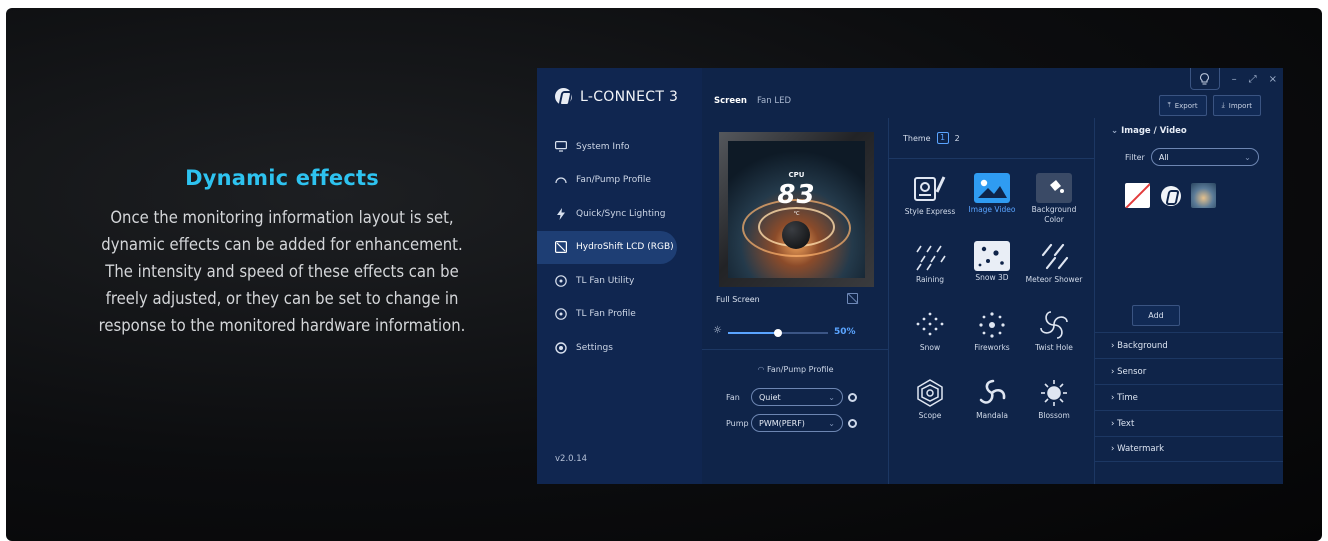 The image size is (1328, 541). I want to click on sidebar-item-label: Quick/Sync Lighting, so click(621, 213).